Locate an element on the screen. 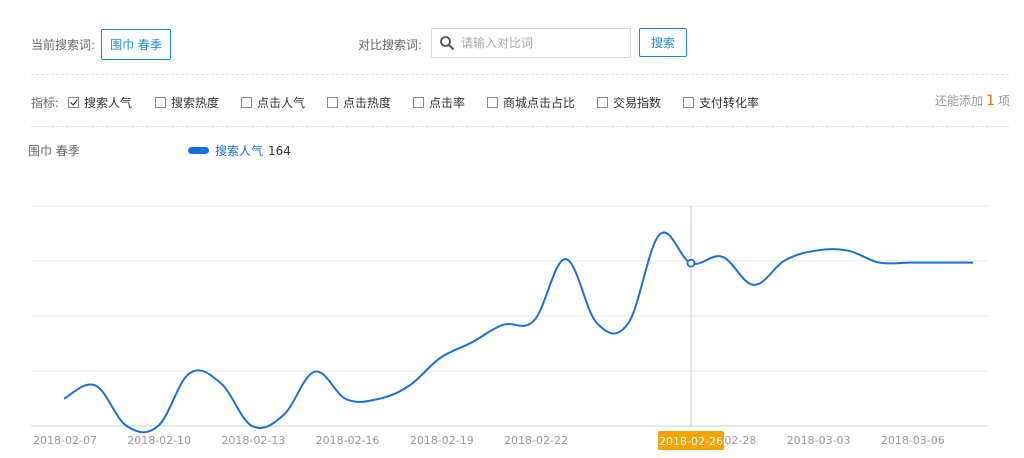 The height and width of the screenshot is (458, 1024). x-tick-label: 2018-02-10 is located at coordinates (159, 440).